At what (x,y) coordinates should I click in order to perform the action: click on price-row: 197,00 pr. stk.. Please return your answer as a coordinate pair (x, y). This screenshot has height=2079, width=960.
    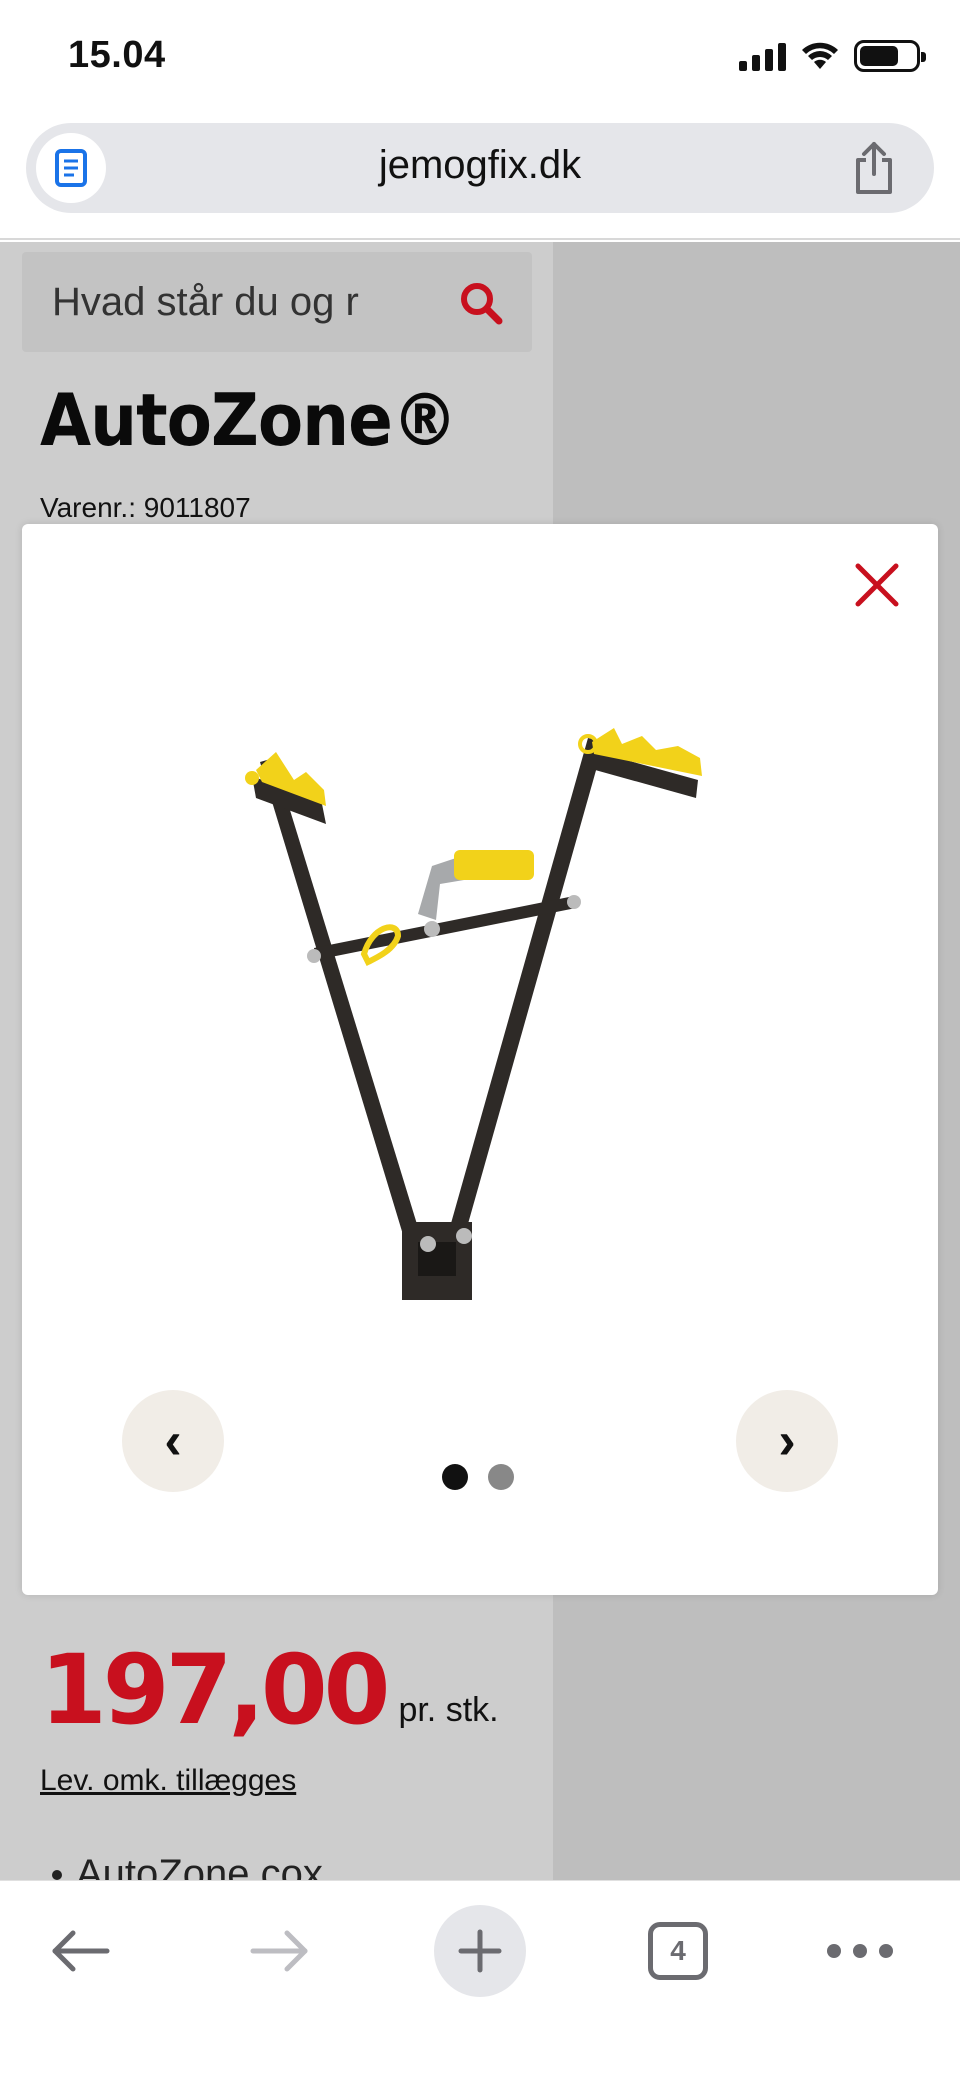
    Looking at the image, I should click on (269, 1690).